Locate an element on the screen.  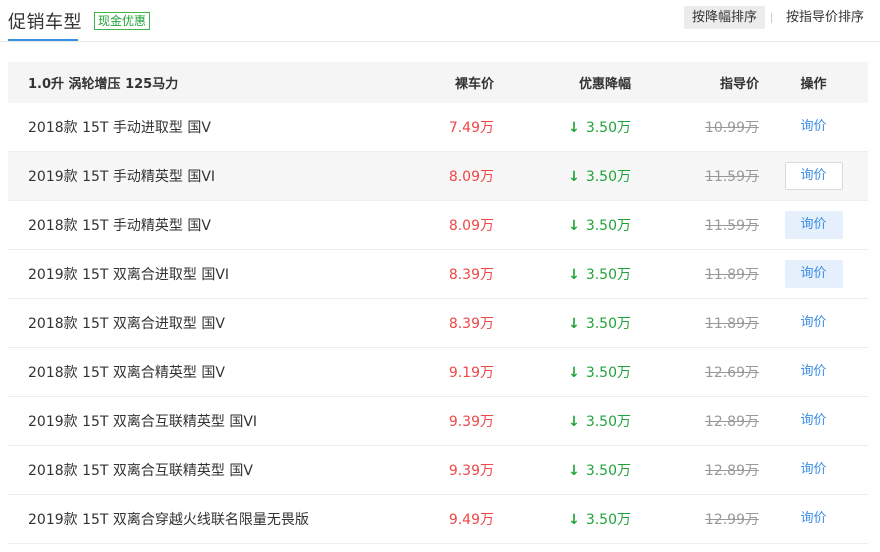
cash-discount-badge: 现金优惠 is located at coordinates (122, 21).